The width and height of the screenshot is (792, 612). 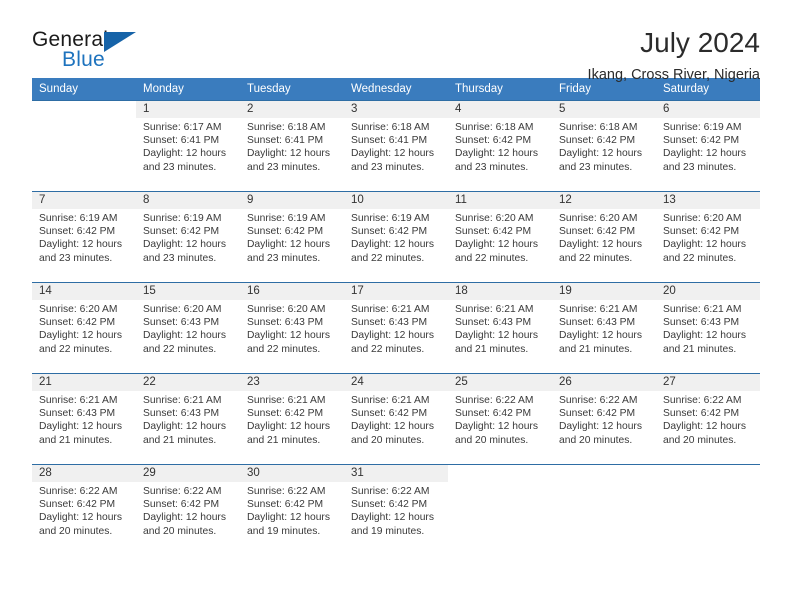 I want to click on brand-logo: General Blue, so click(x=92, y=52).